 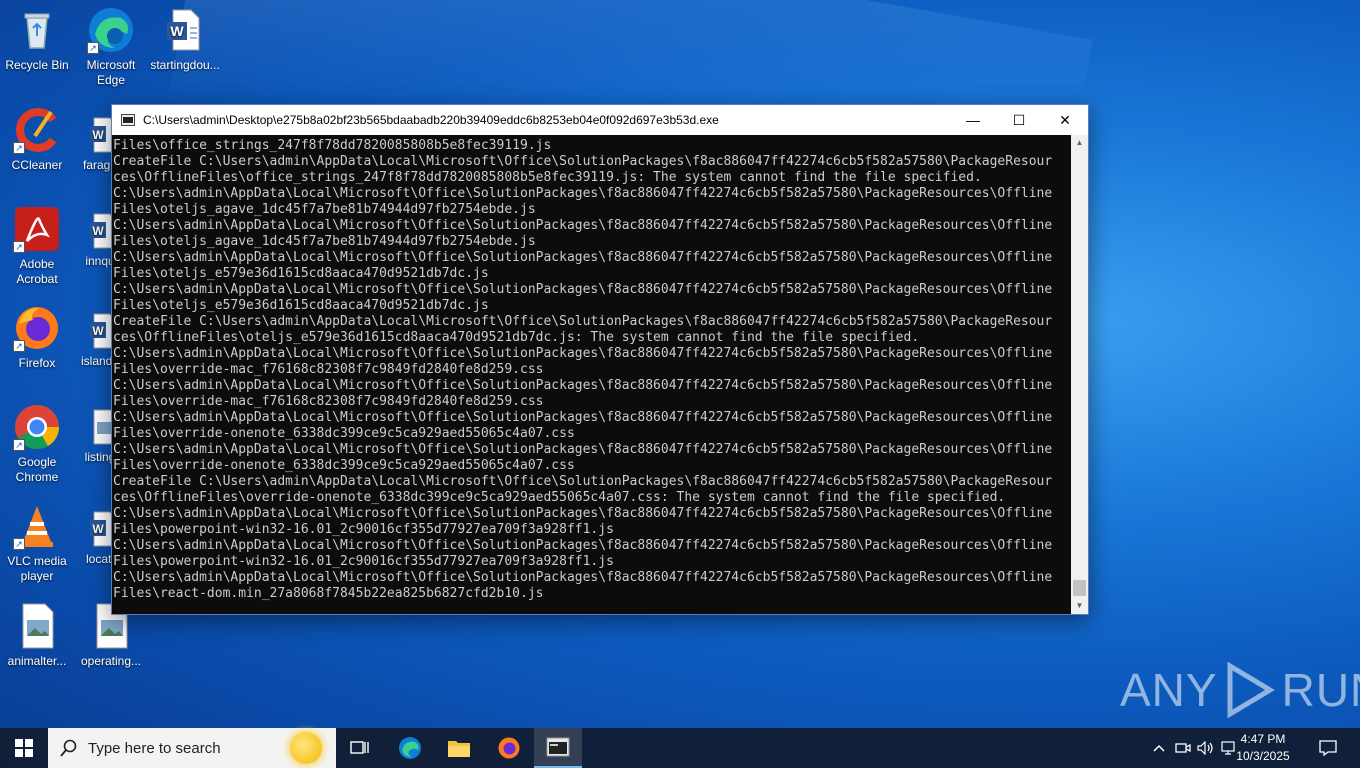 I want to click on scroll-up-icon: ▲, so click(x=1079, y=143).